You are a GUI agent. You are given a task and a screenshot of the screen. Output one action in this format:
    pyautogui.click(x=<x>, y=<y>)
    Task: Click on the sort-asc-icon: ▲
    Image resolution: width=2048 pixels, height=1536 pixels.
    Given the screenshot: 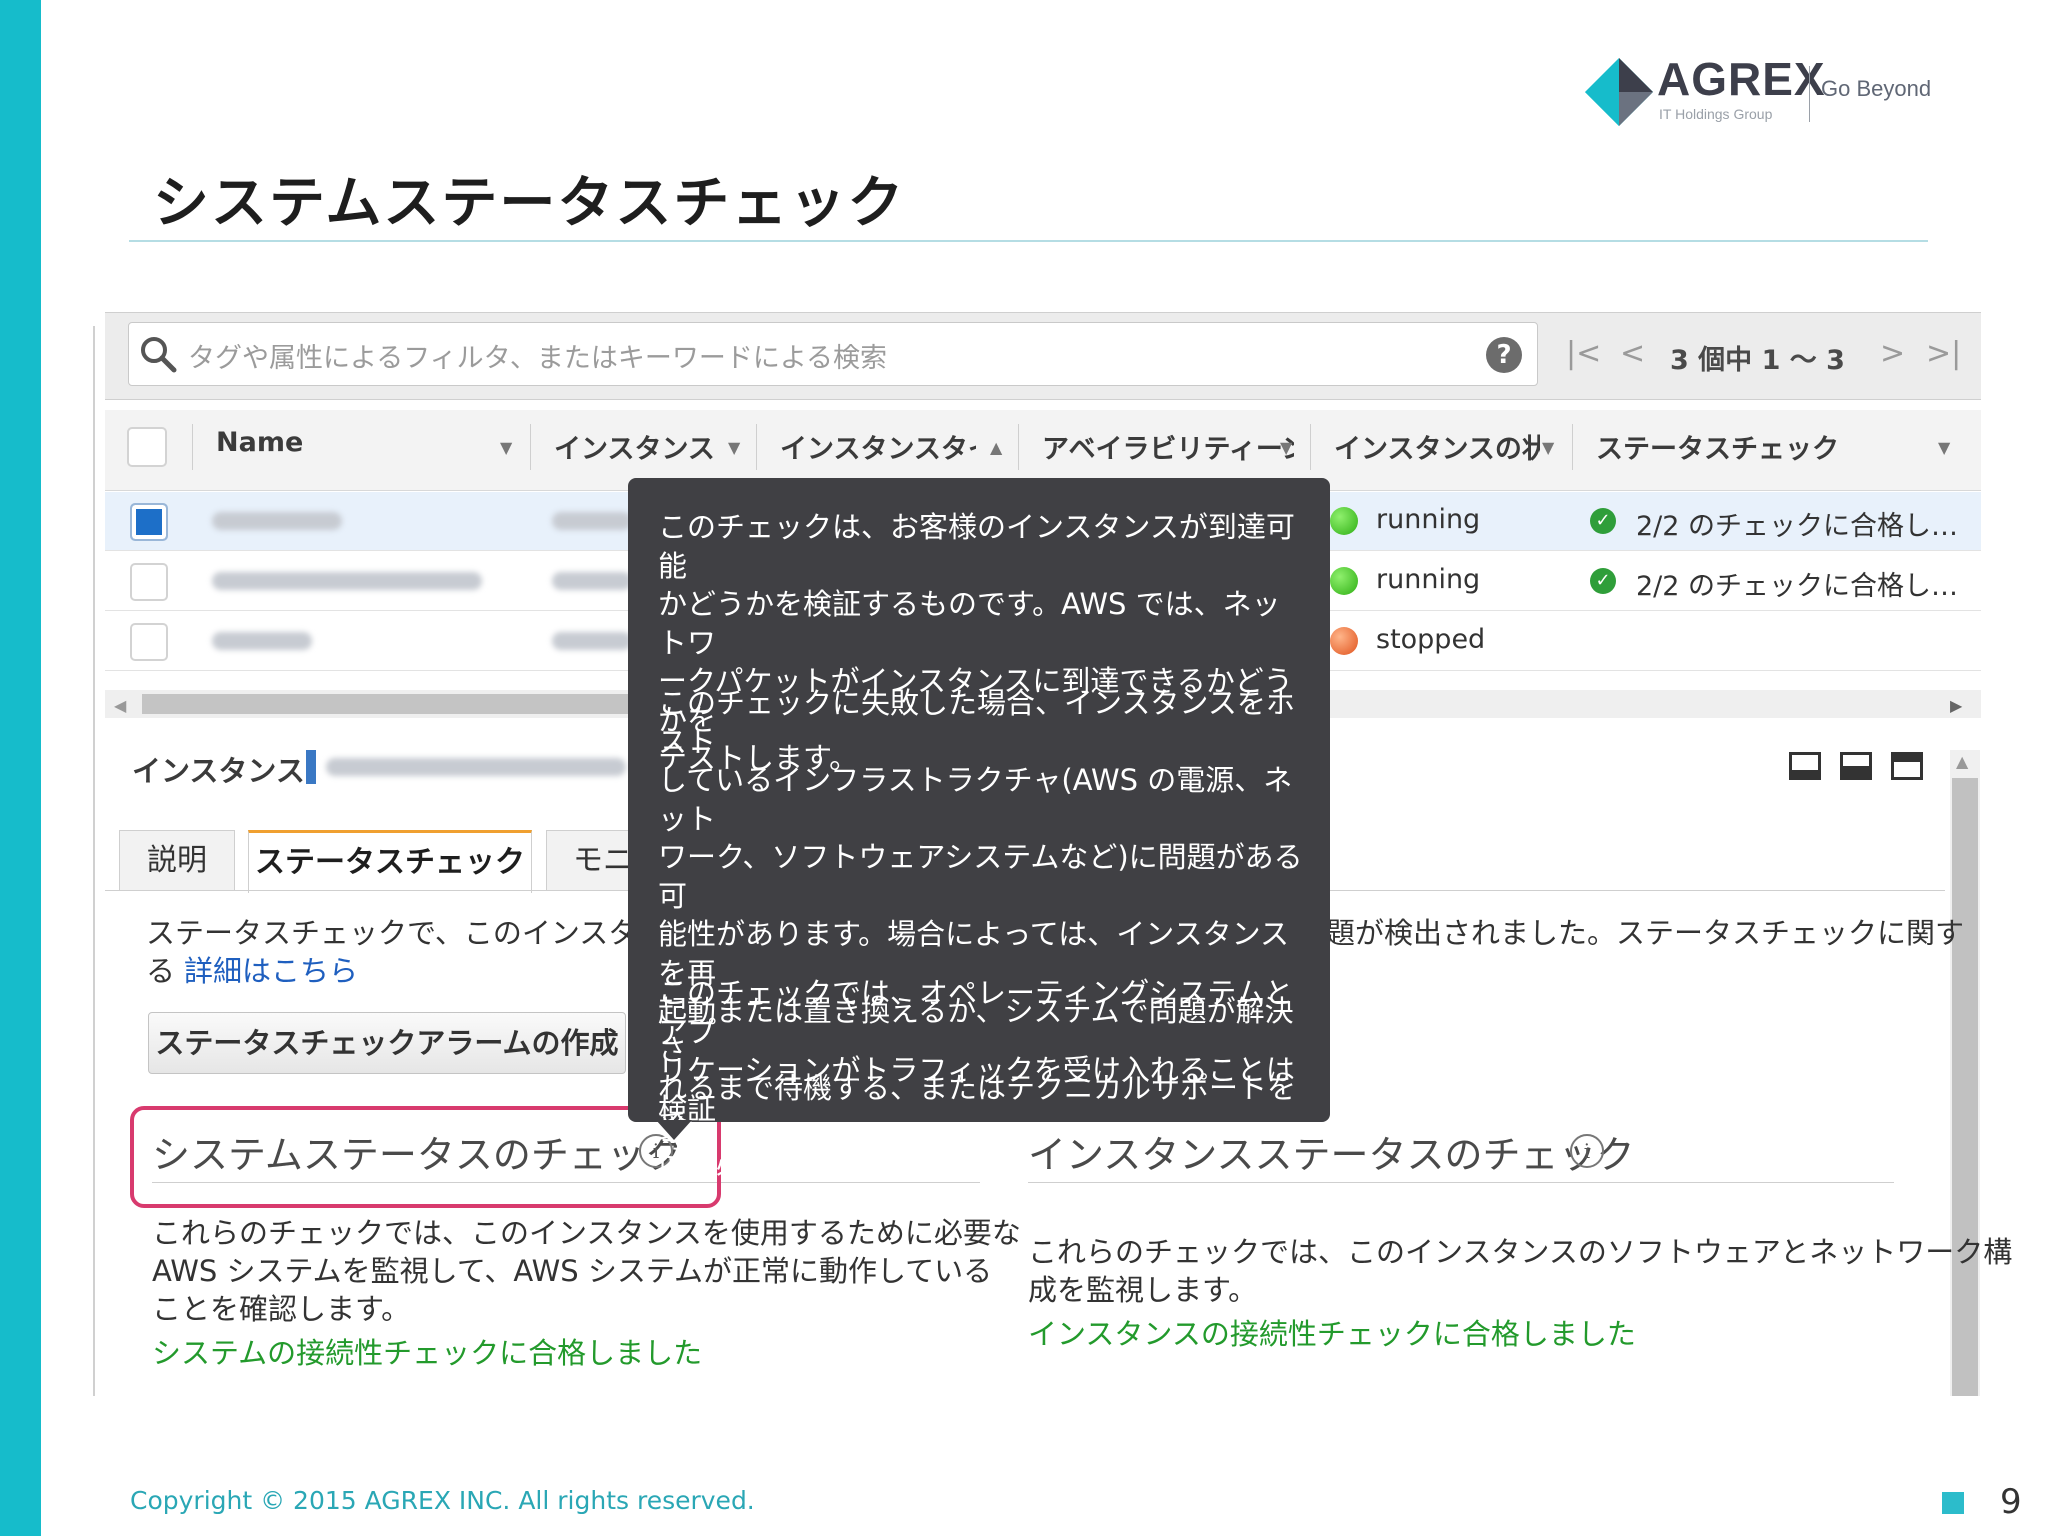 What is the action you would take?
    pyautogui.click(x=996, y=447)
    